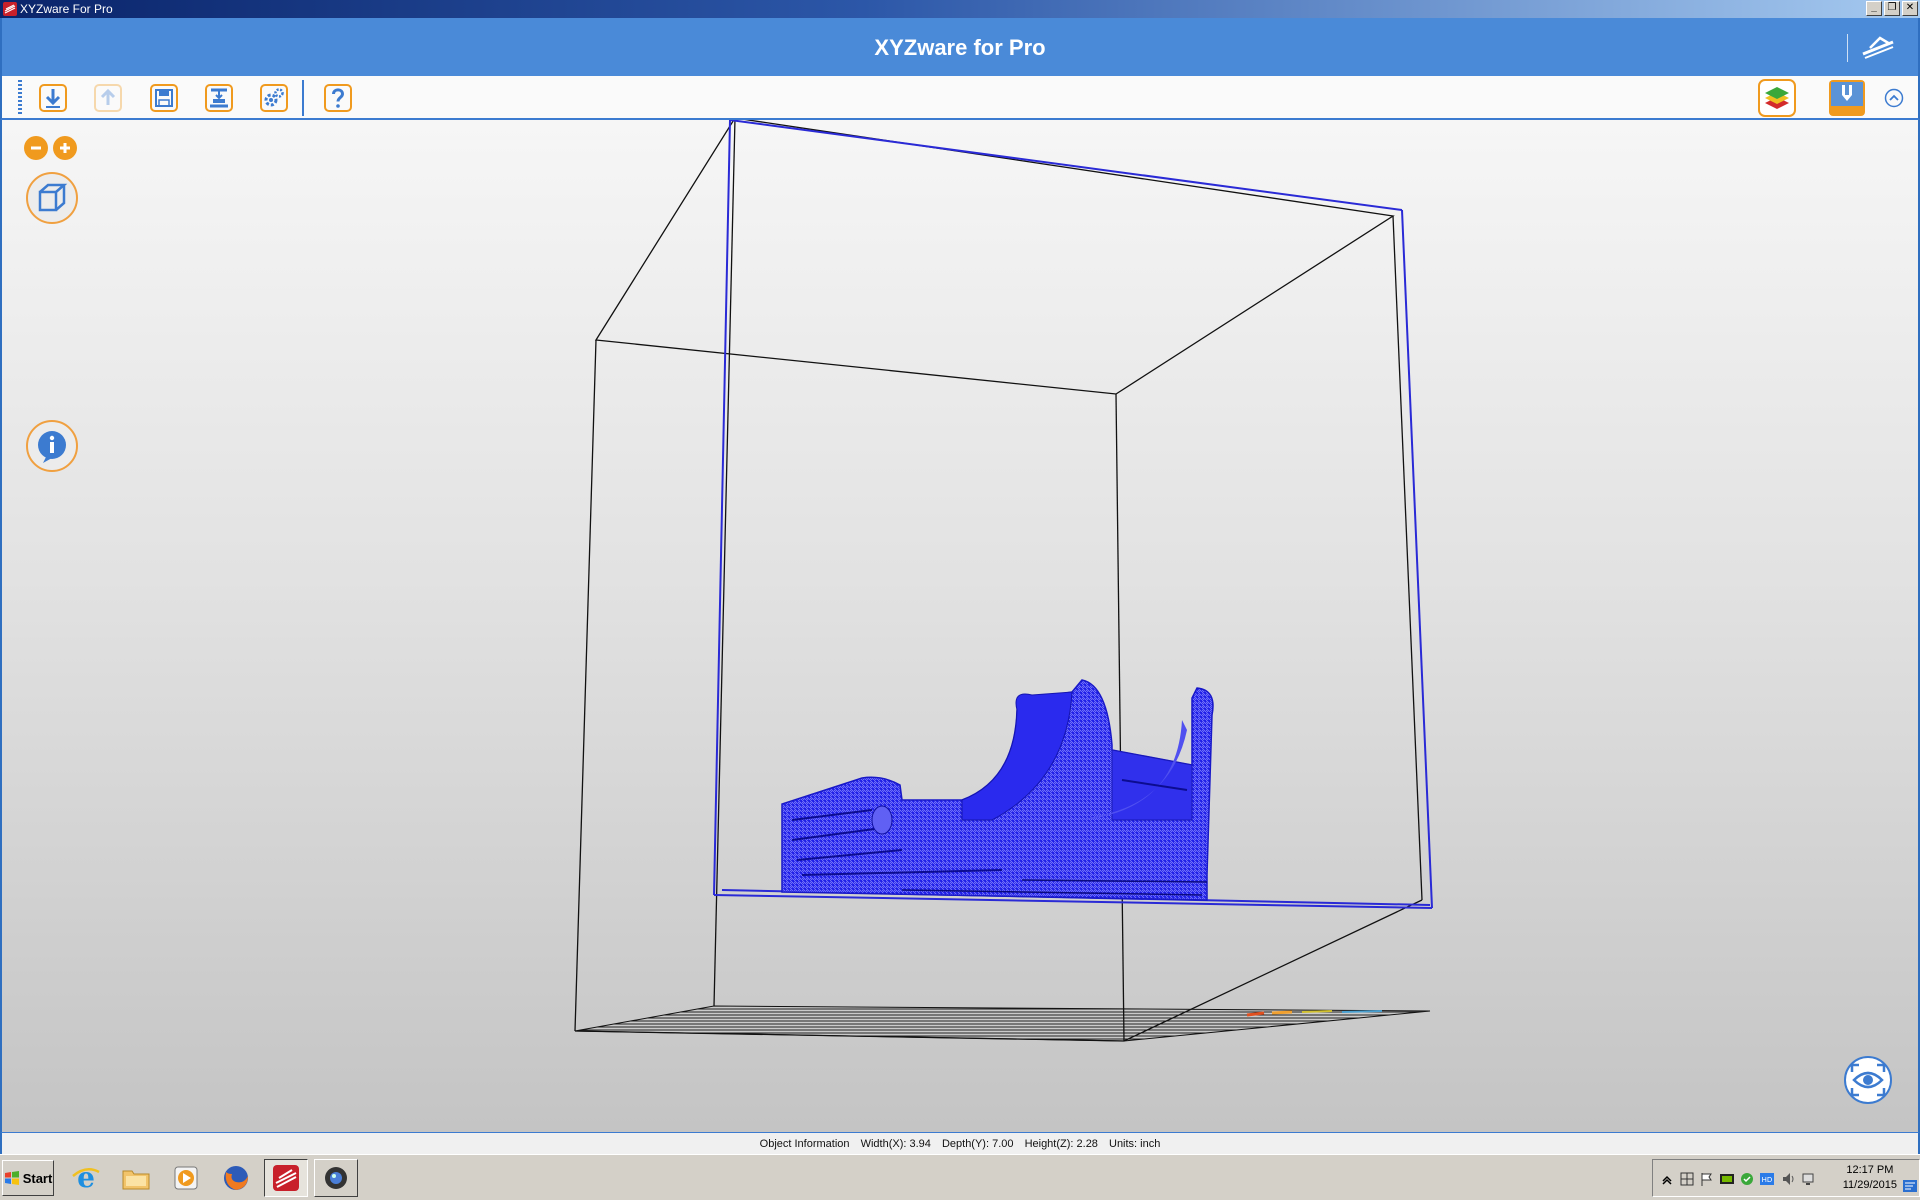  I want to click on ie-icon: e, so click(86, 1178).